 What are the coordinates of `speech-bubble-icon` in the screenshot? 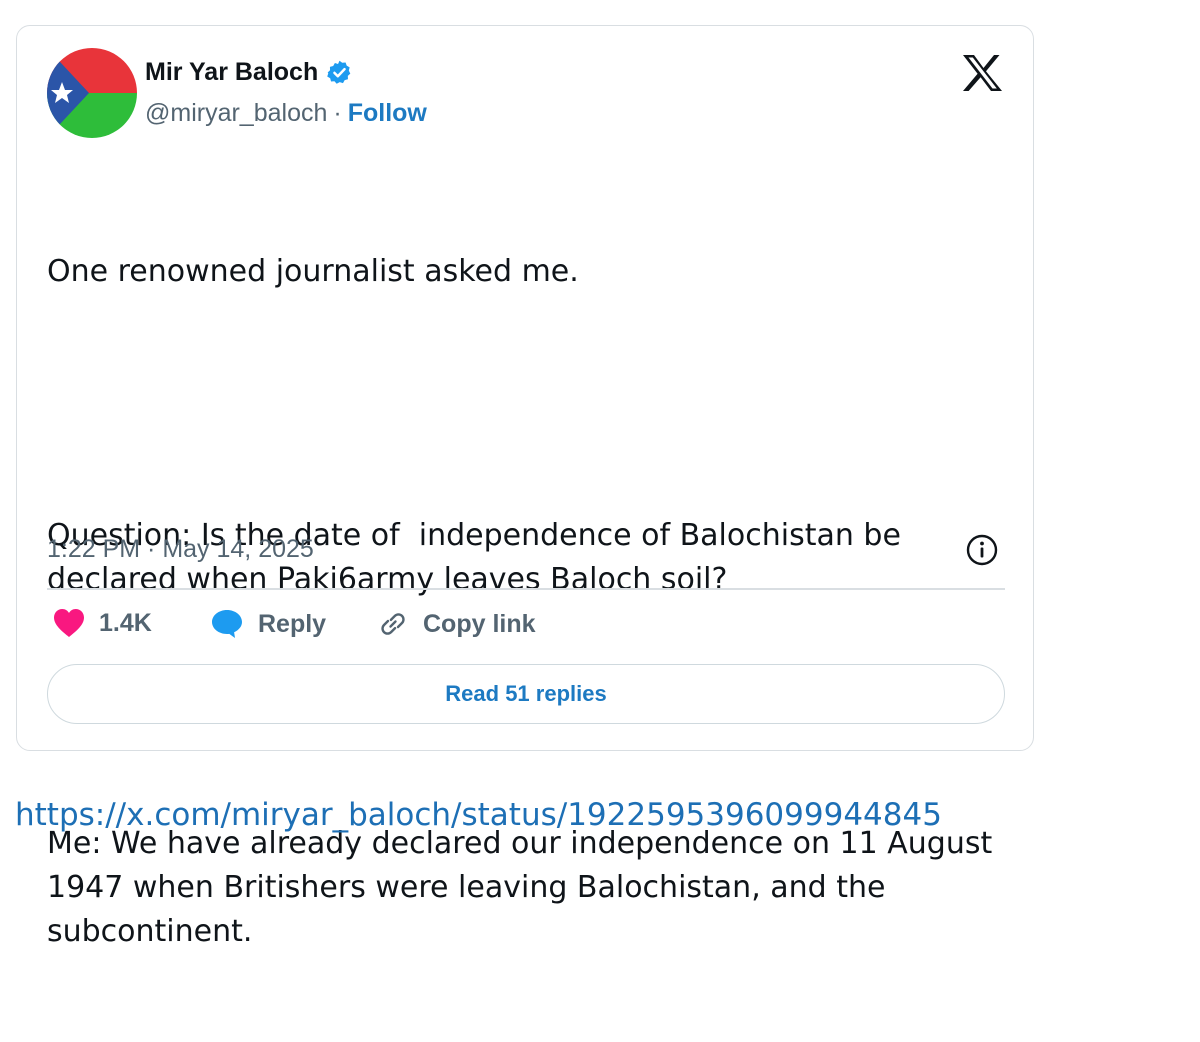 It's located at (227, 624).